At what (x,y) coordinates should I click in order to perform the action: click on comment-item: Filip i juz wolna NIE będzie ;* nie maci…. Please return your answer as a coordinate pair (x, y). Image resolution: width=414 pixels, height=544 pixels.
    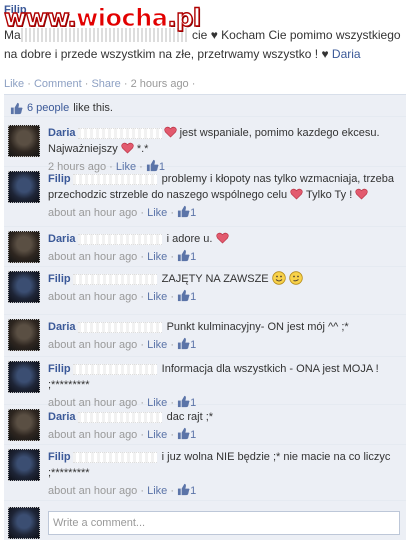
    Looking at the image, I should click on (205, 473).